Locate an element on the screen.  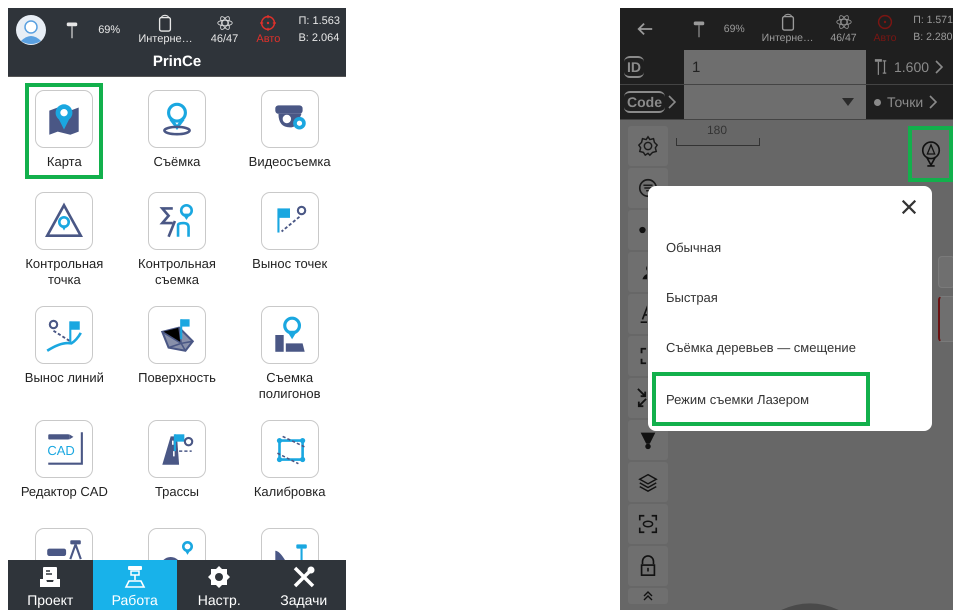
app-title: PrinCe is located at coordinates (177, 62).